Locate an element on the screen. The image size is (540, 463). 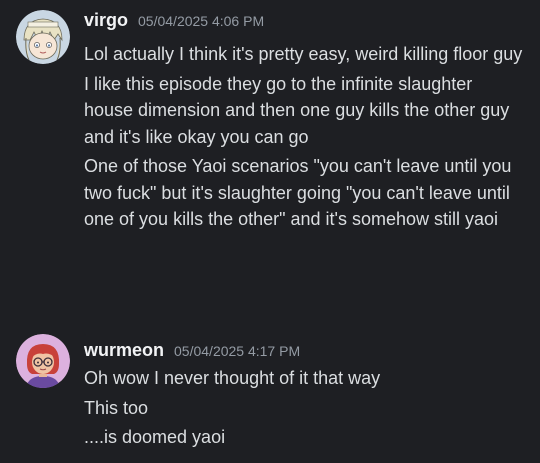
message-text: Oh wow I never thought of it that way is located at coordinates (232, 378).